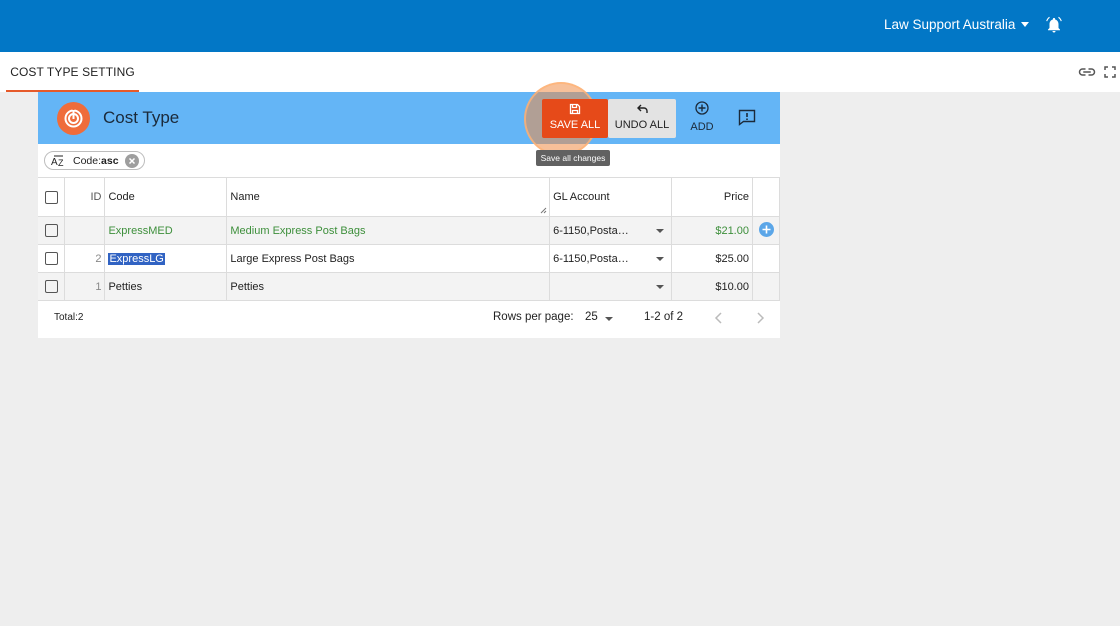  What do you see at coordinates (575, 125) in the screenshot?
I see `save-all-label: SAVE ALL` at bounding box center [575, 125].